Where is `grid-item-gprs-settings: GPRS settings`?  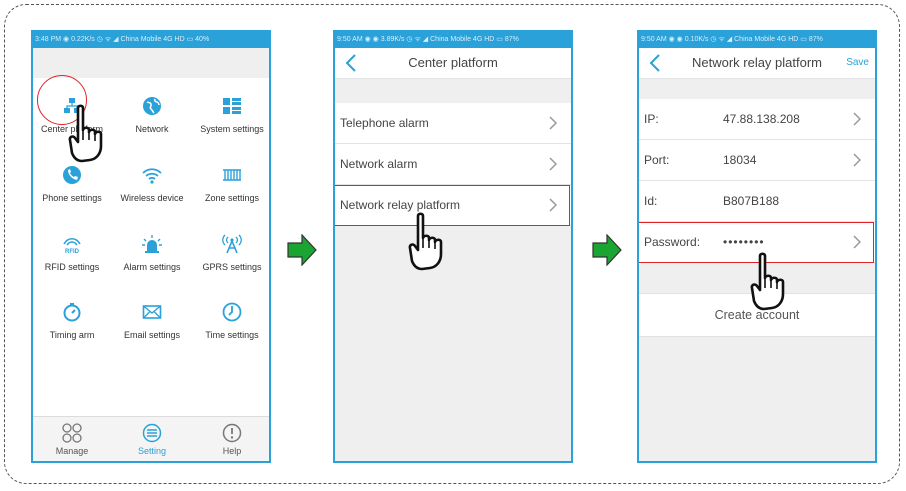
grid-item-gprs-settings: GPRS settings is located at coordinates (231, 264).